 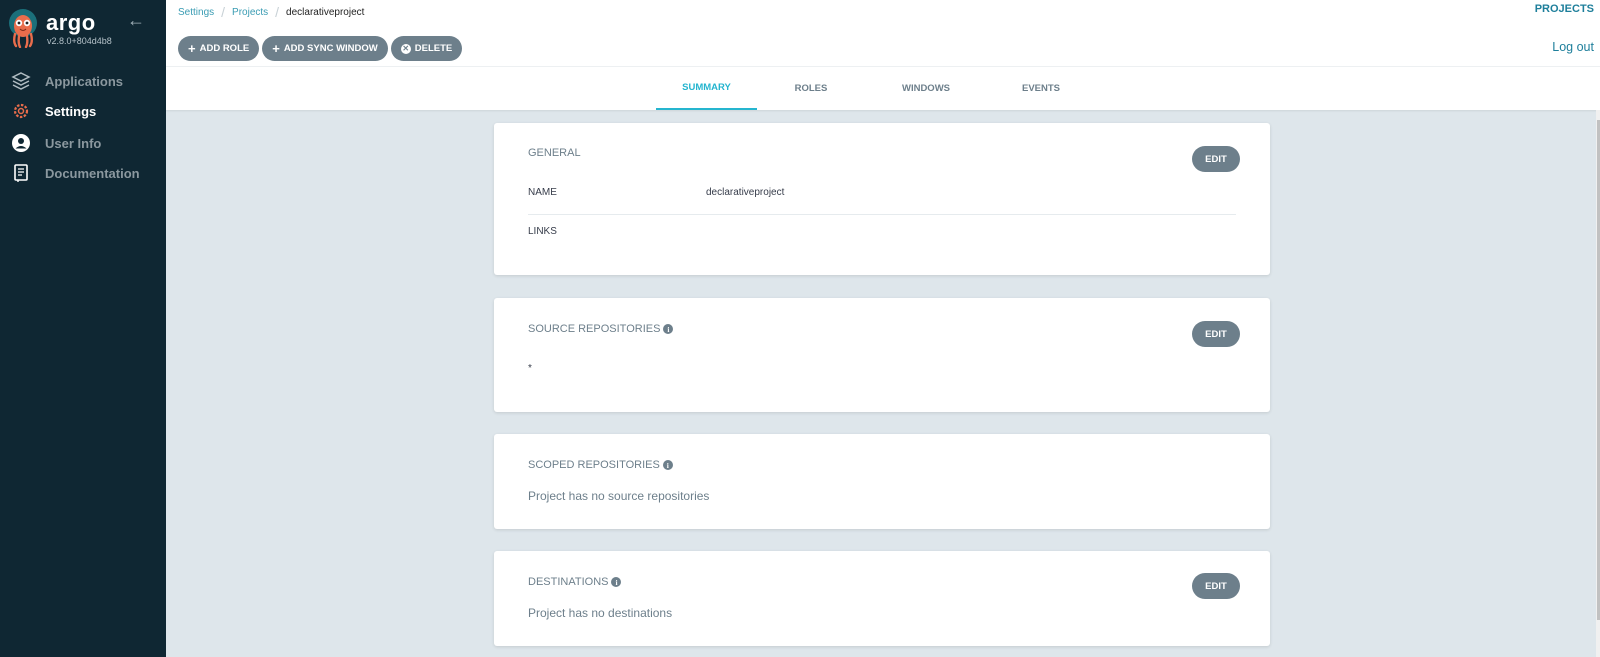 I want to click on sidebar-item-settings: Settings, so click(x=83, y=111).